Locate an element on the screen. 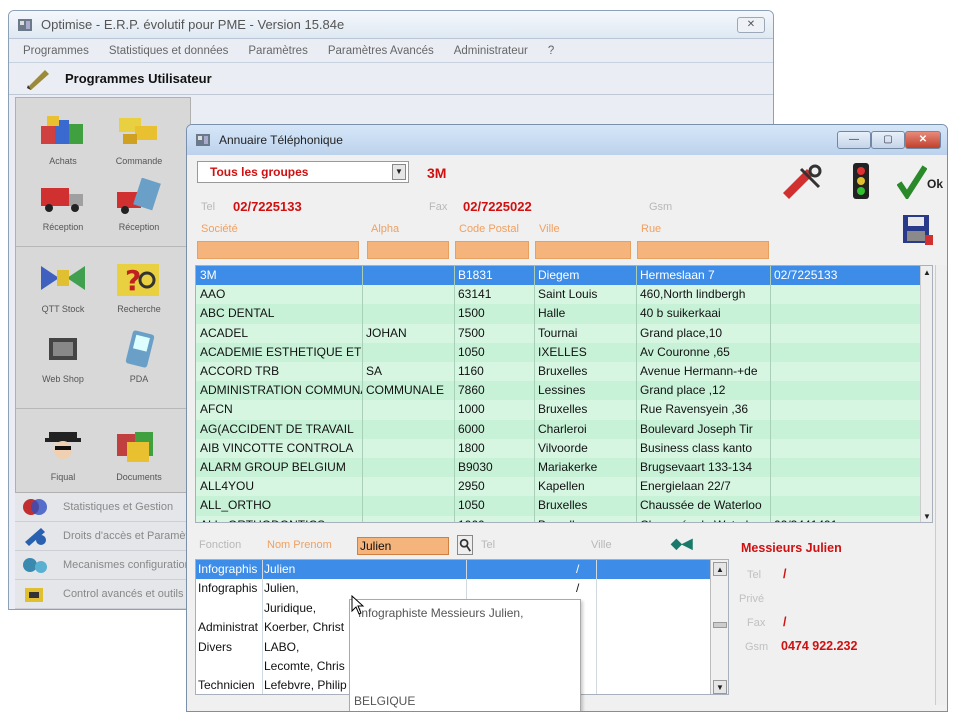 The width and height of the screenshot is (960, 720). record-nav-icon: ◆◀ is located at coordinates (682, 543).